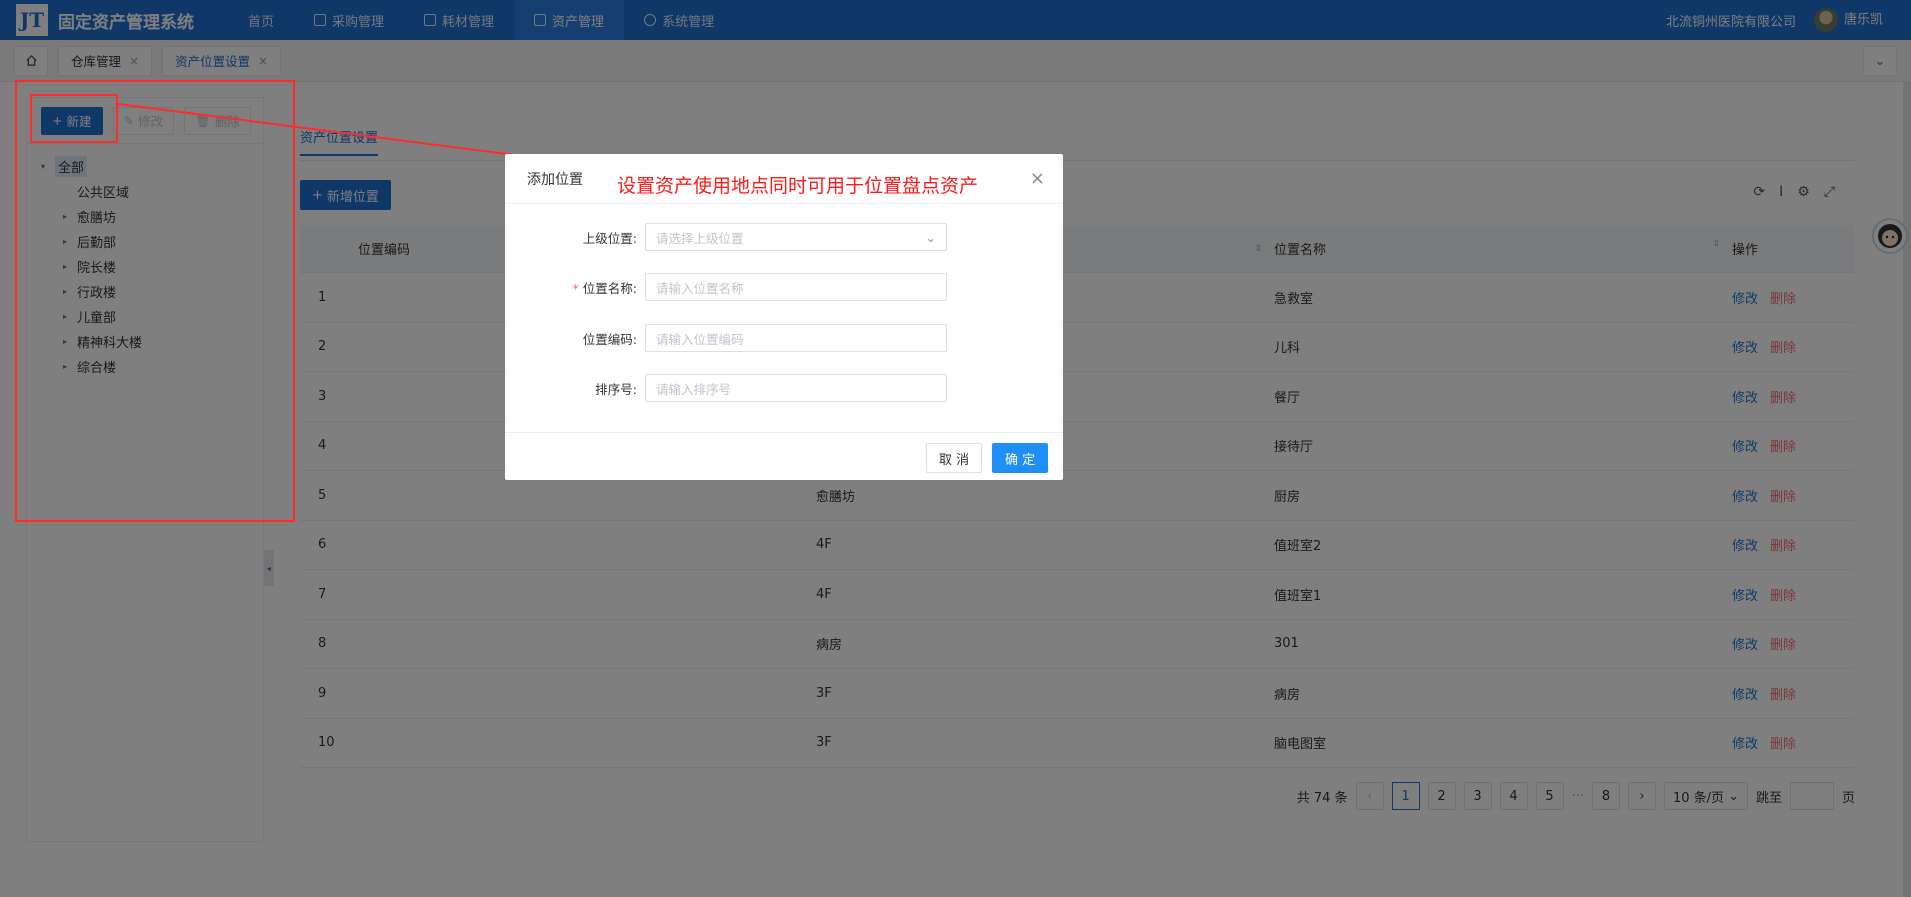 The image size is (1911, 897). I want to click on form-row-parent: 上级位置: 请选择上级位置 ⌄, so click(726, 237).